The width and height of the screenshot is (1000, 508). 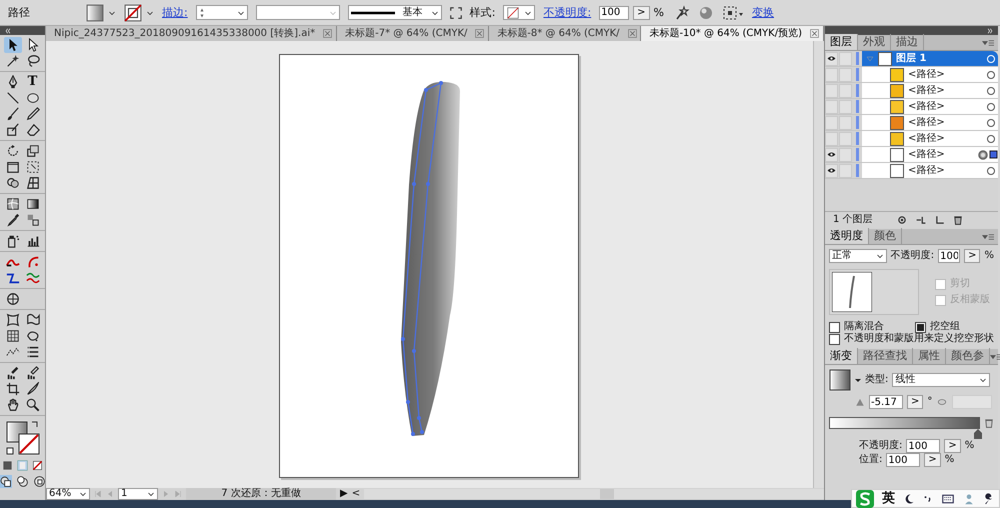 I want to click on transform-link: 变换, so click(x=763, y=13).